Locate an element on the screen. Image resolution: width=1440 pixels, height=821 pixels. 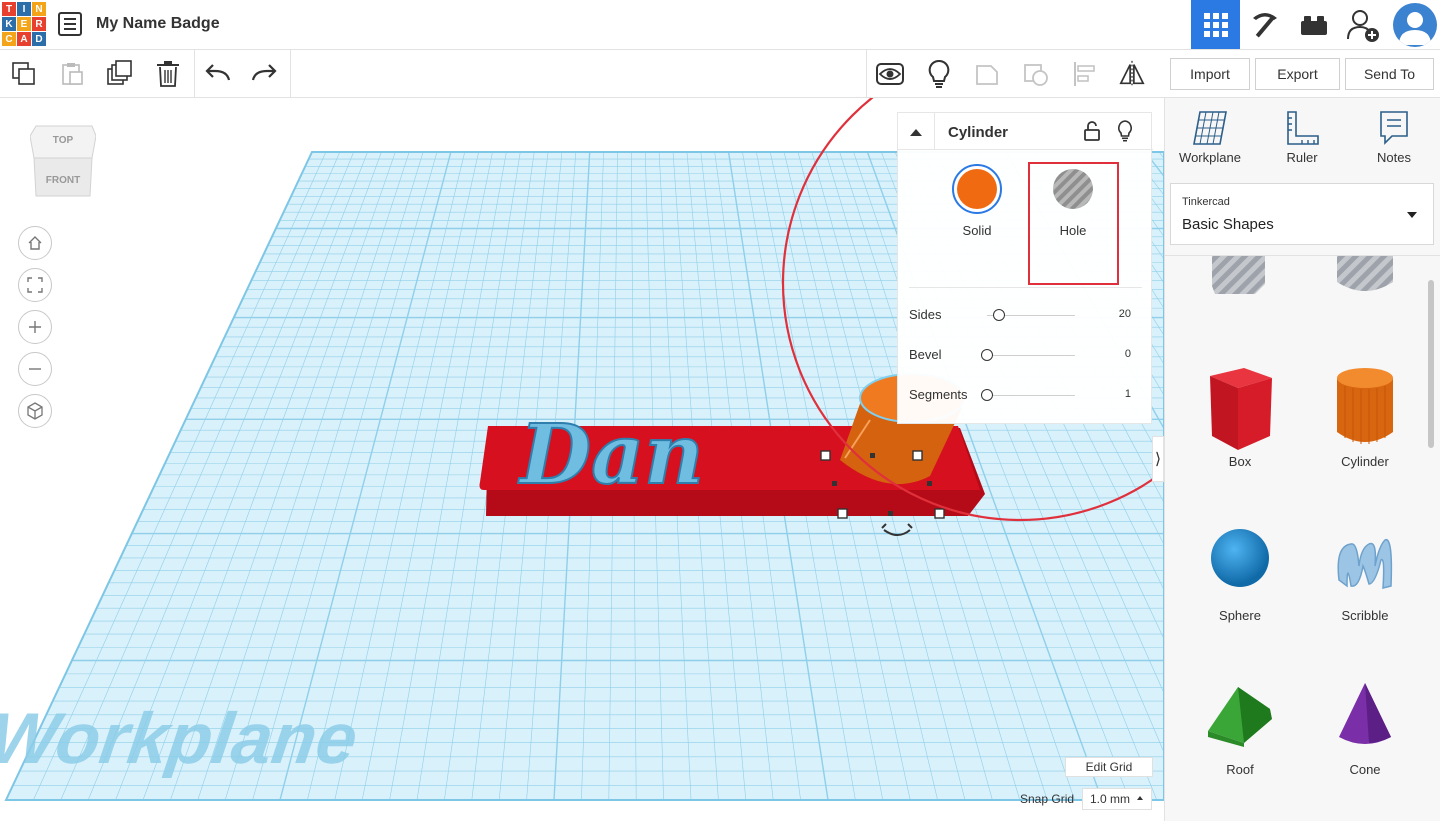
sides-value: 20 is located at coordinates (1125, 314).